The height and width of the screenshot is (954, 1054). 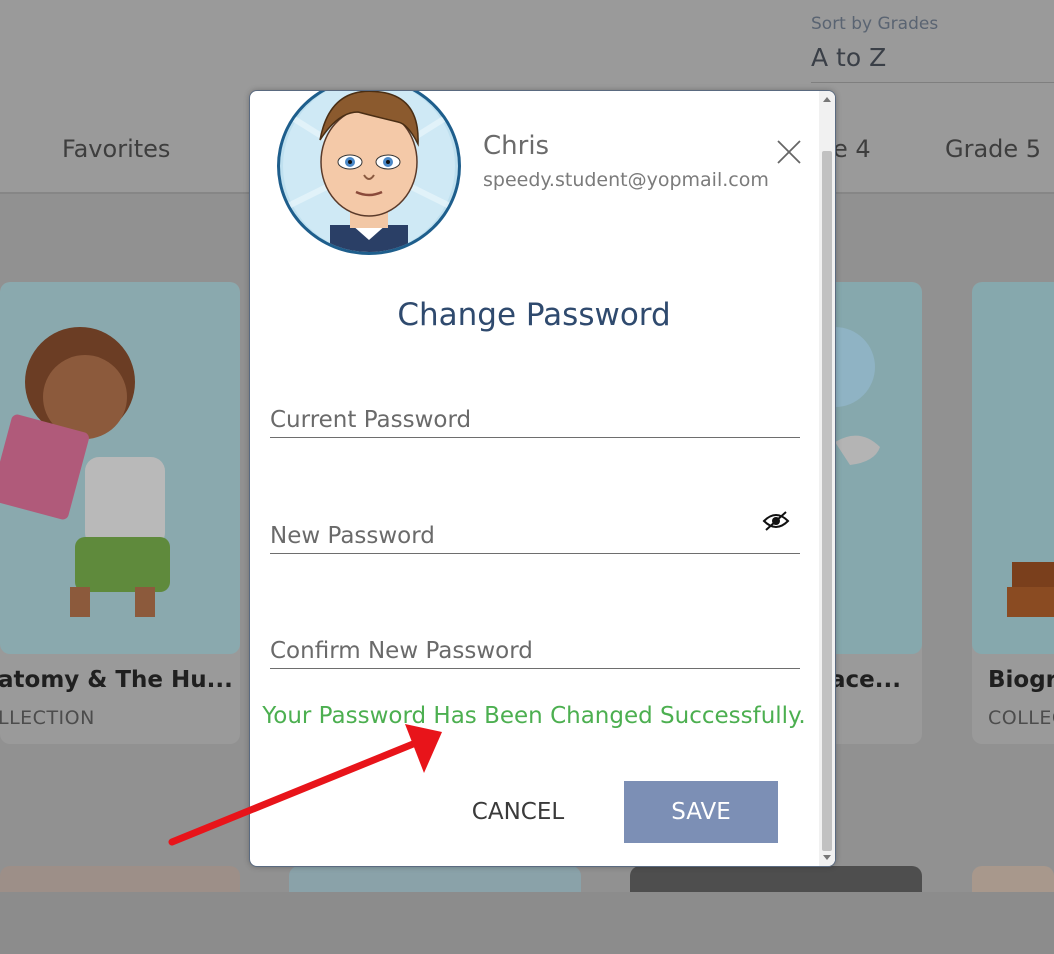 I want to click on bottom-bar, so click(x=527, y=923).